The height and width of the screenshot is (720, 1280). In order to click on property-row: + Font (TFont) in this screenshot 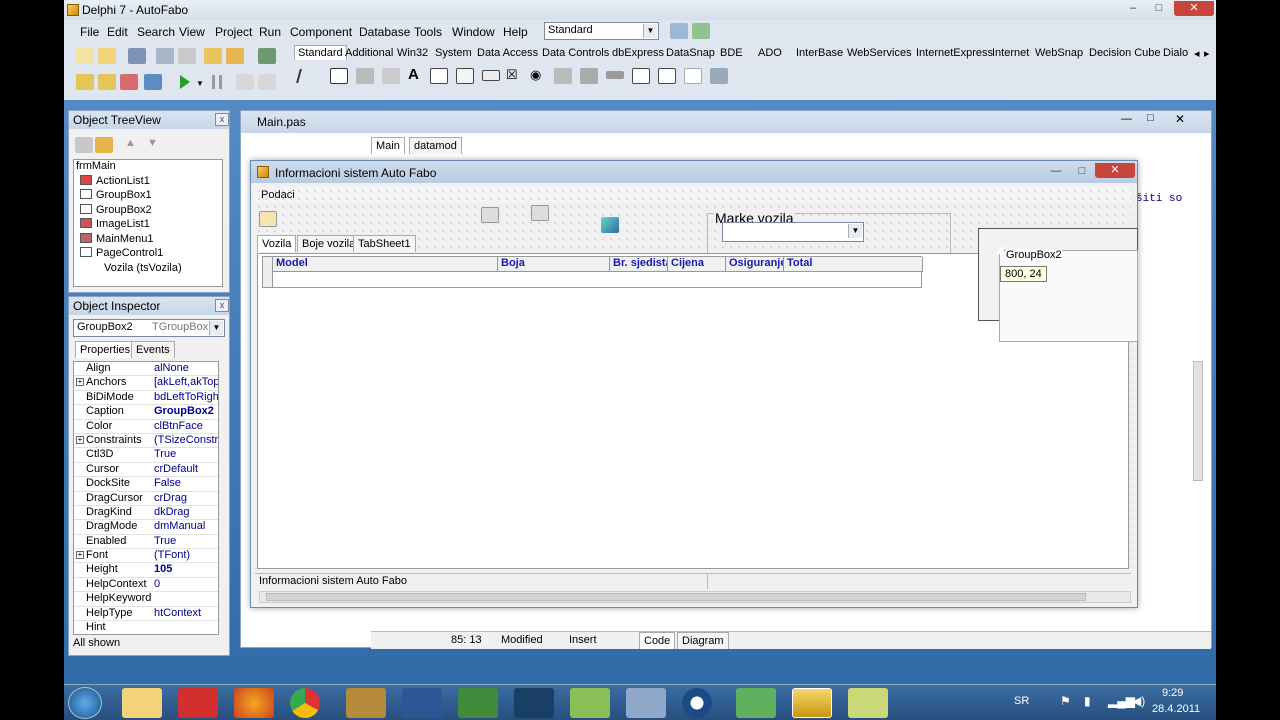, I will do `click(146, 556)`.